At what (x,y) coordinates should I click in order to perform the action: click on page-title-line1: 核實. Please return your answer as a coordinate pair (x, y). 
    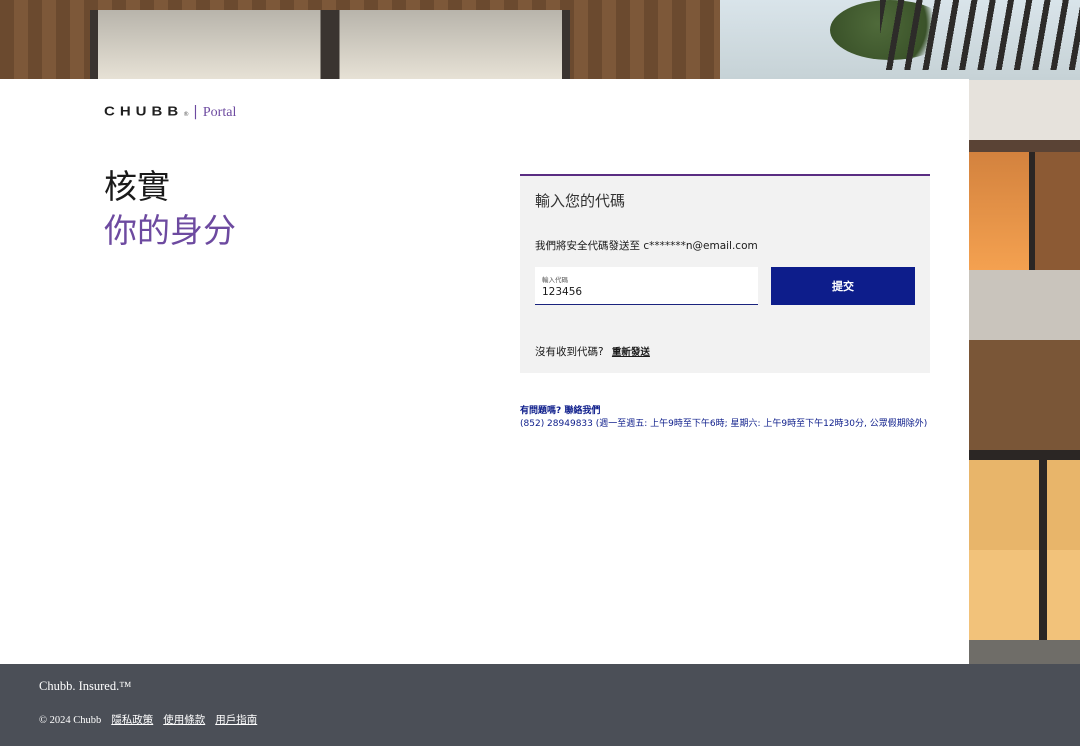
    Looking at the image, I should click on (137, 186).